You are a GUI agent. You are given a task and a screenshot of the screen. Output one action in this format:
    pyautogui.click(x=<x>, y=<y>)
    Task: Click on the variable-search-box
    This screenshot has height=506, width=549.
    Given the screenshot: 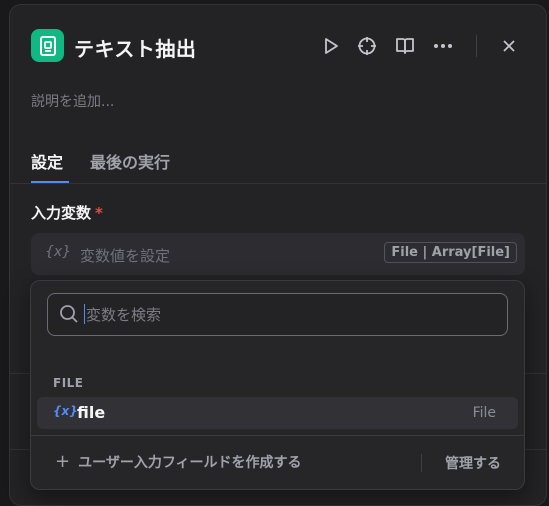 What is the action you would take?
    pyautogui.click(x=277, y=314)
    